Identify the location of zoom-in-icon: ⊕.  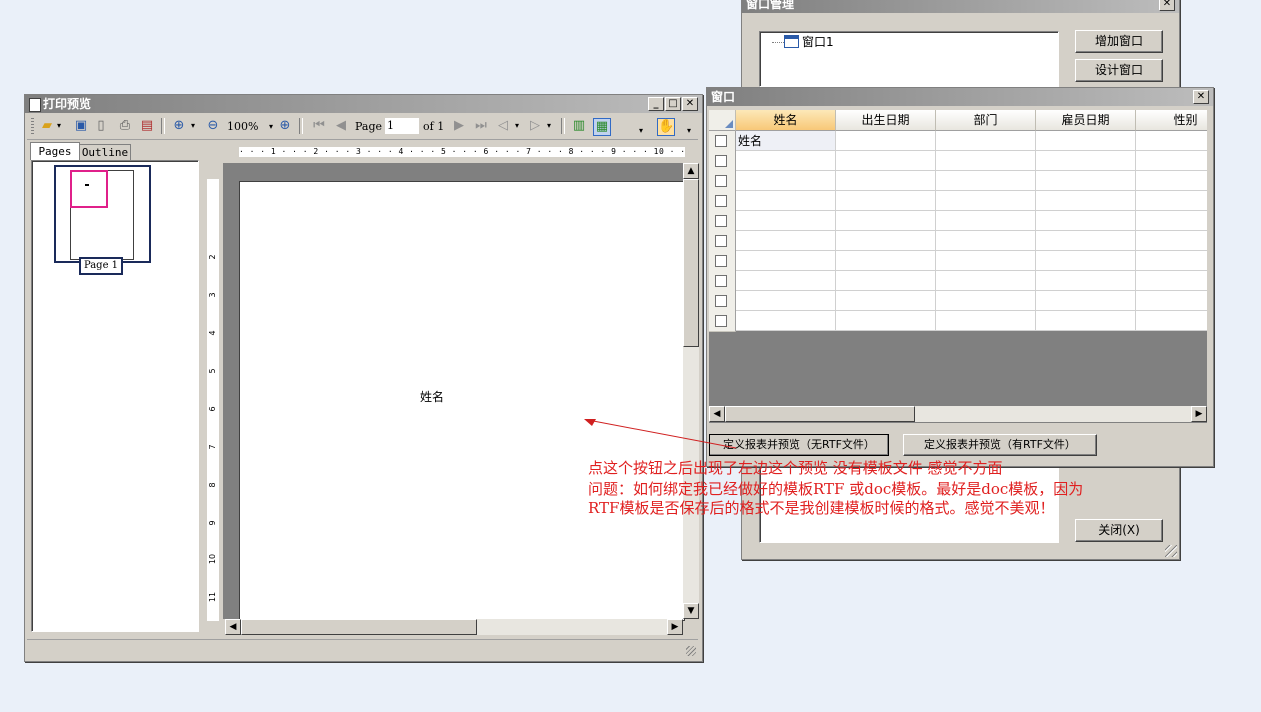
(179, 126).